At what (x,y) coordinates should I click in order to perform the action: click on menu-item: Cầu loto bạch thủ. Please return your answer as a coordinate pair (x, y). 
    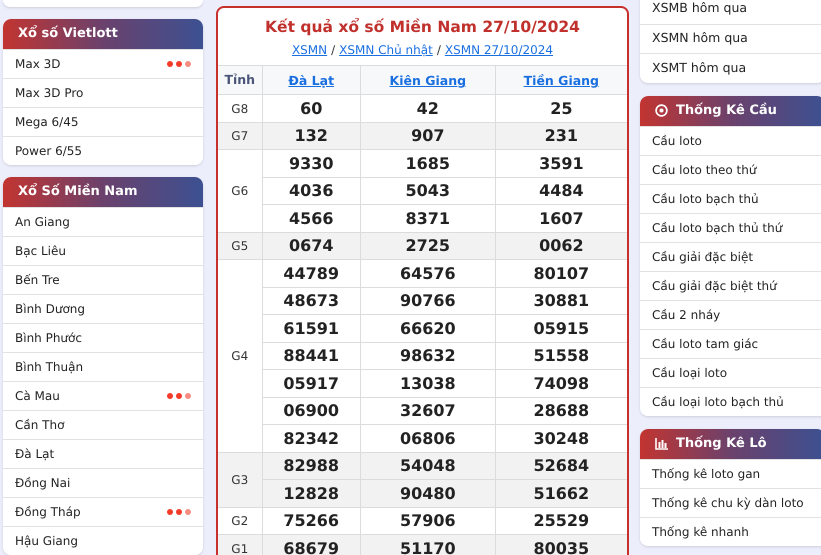
    Looking at the image, I should click on (730, 198).